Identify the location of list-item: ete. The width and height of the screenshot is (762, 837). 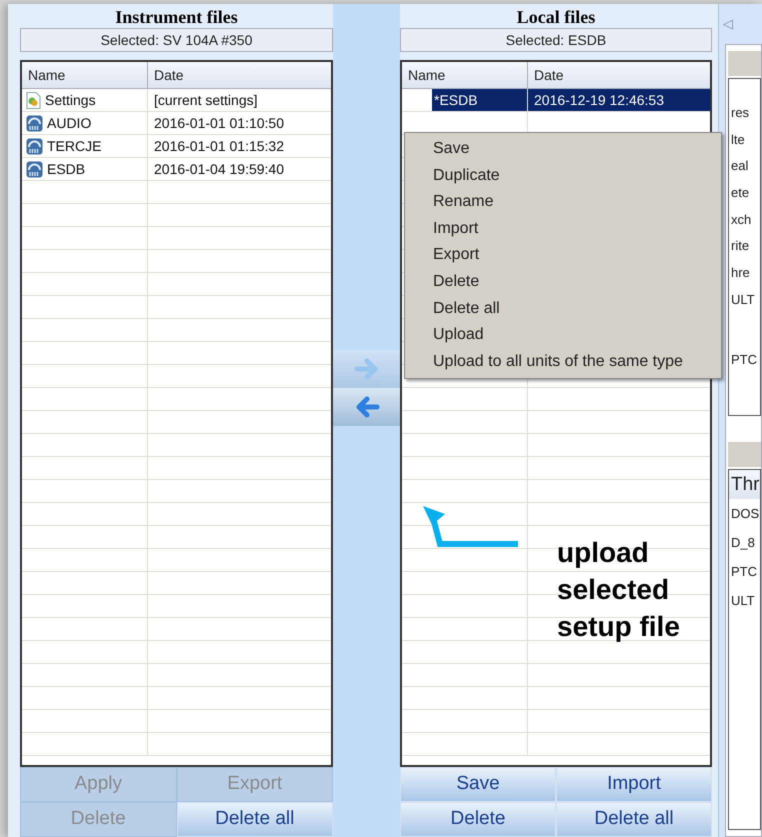
(740, 193).